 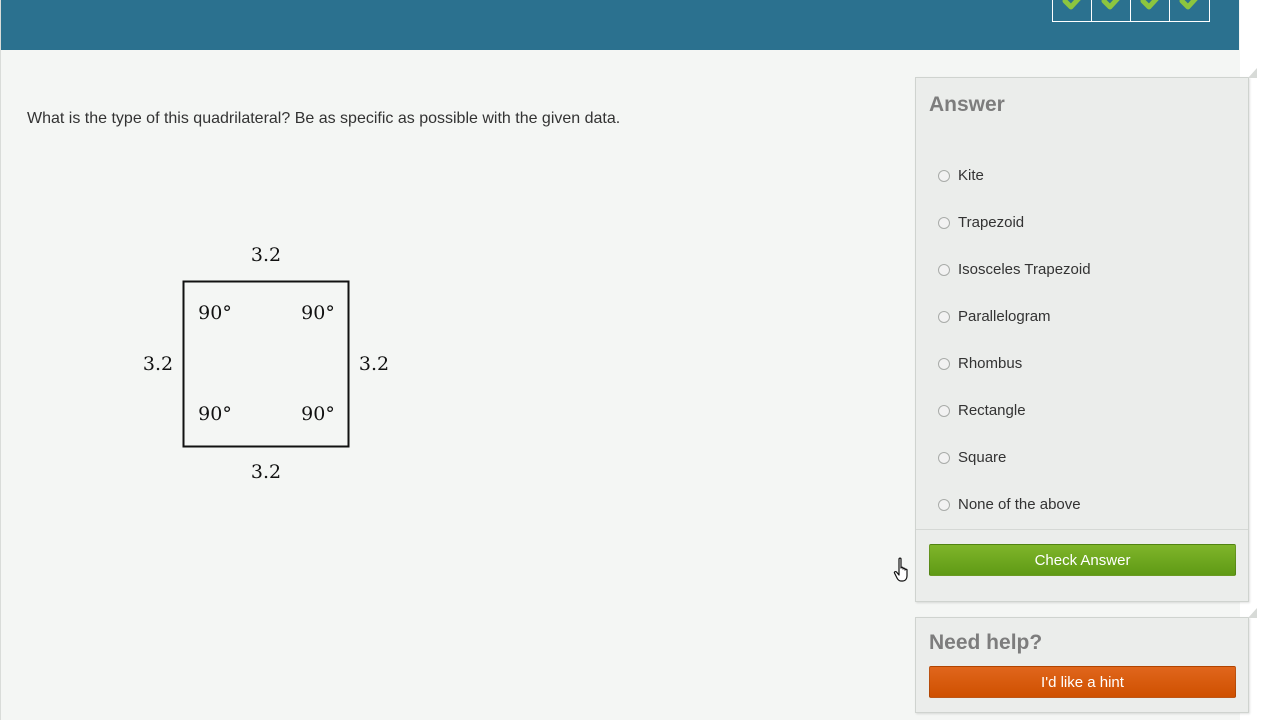 What do you see at coordinates (215, 414) in the screenshot?
I see `angle-label-bottom-left: 90°` at bounding box center [215, 414].